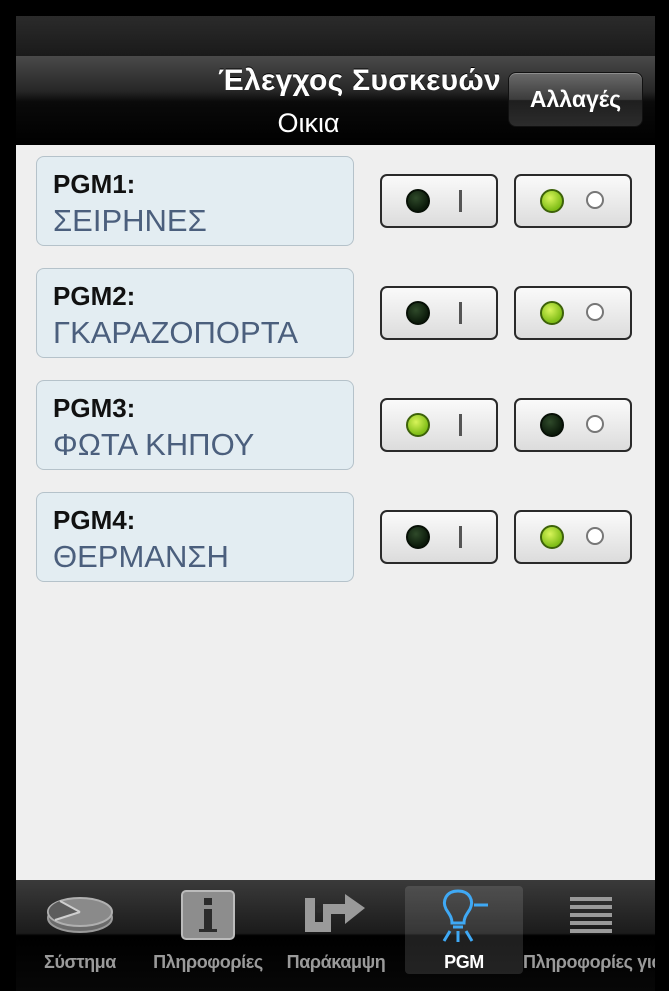 The height and width of the screenshot is (991, 669). What do you see at coordinates (336, 915) in the screenshot?
I see `bypass-arrow-icon` at bounding box center [336, 915].